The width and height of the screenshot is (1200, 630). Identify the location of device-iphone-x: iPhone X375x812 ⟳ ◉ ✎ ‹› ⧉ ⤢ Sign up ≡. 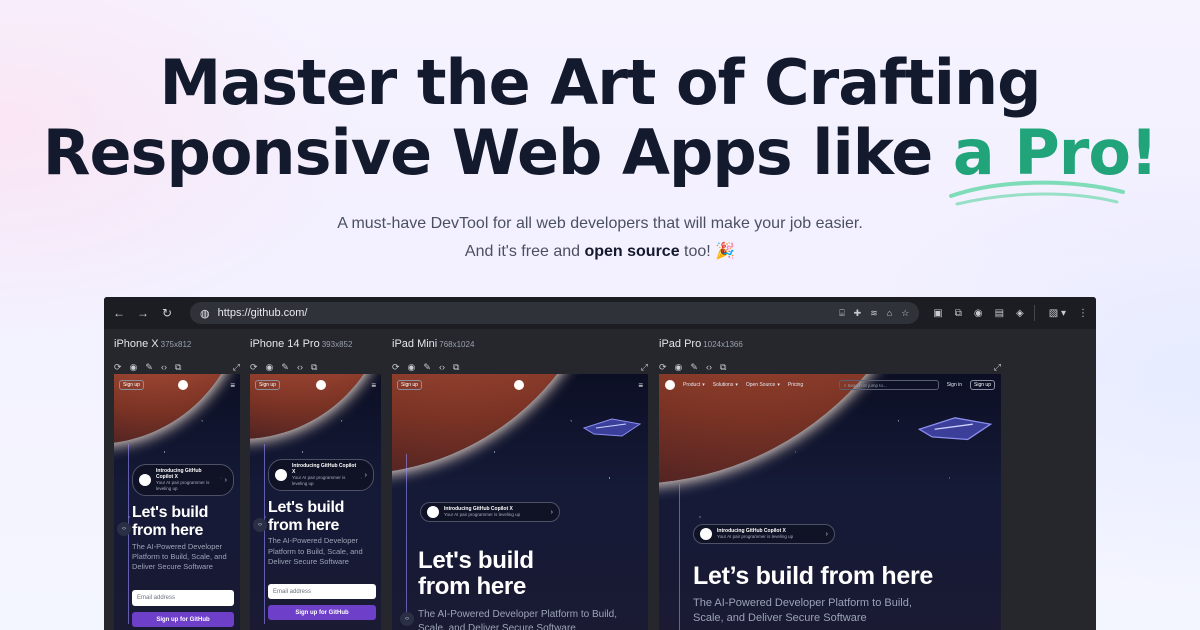
(177, 479).